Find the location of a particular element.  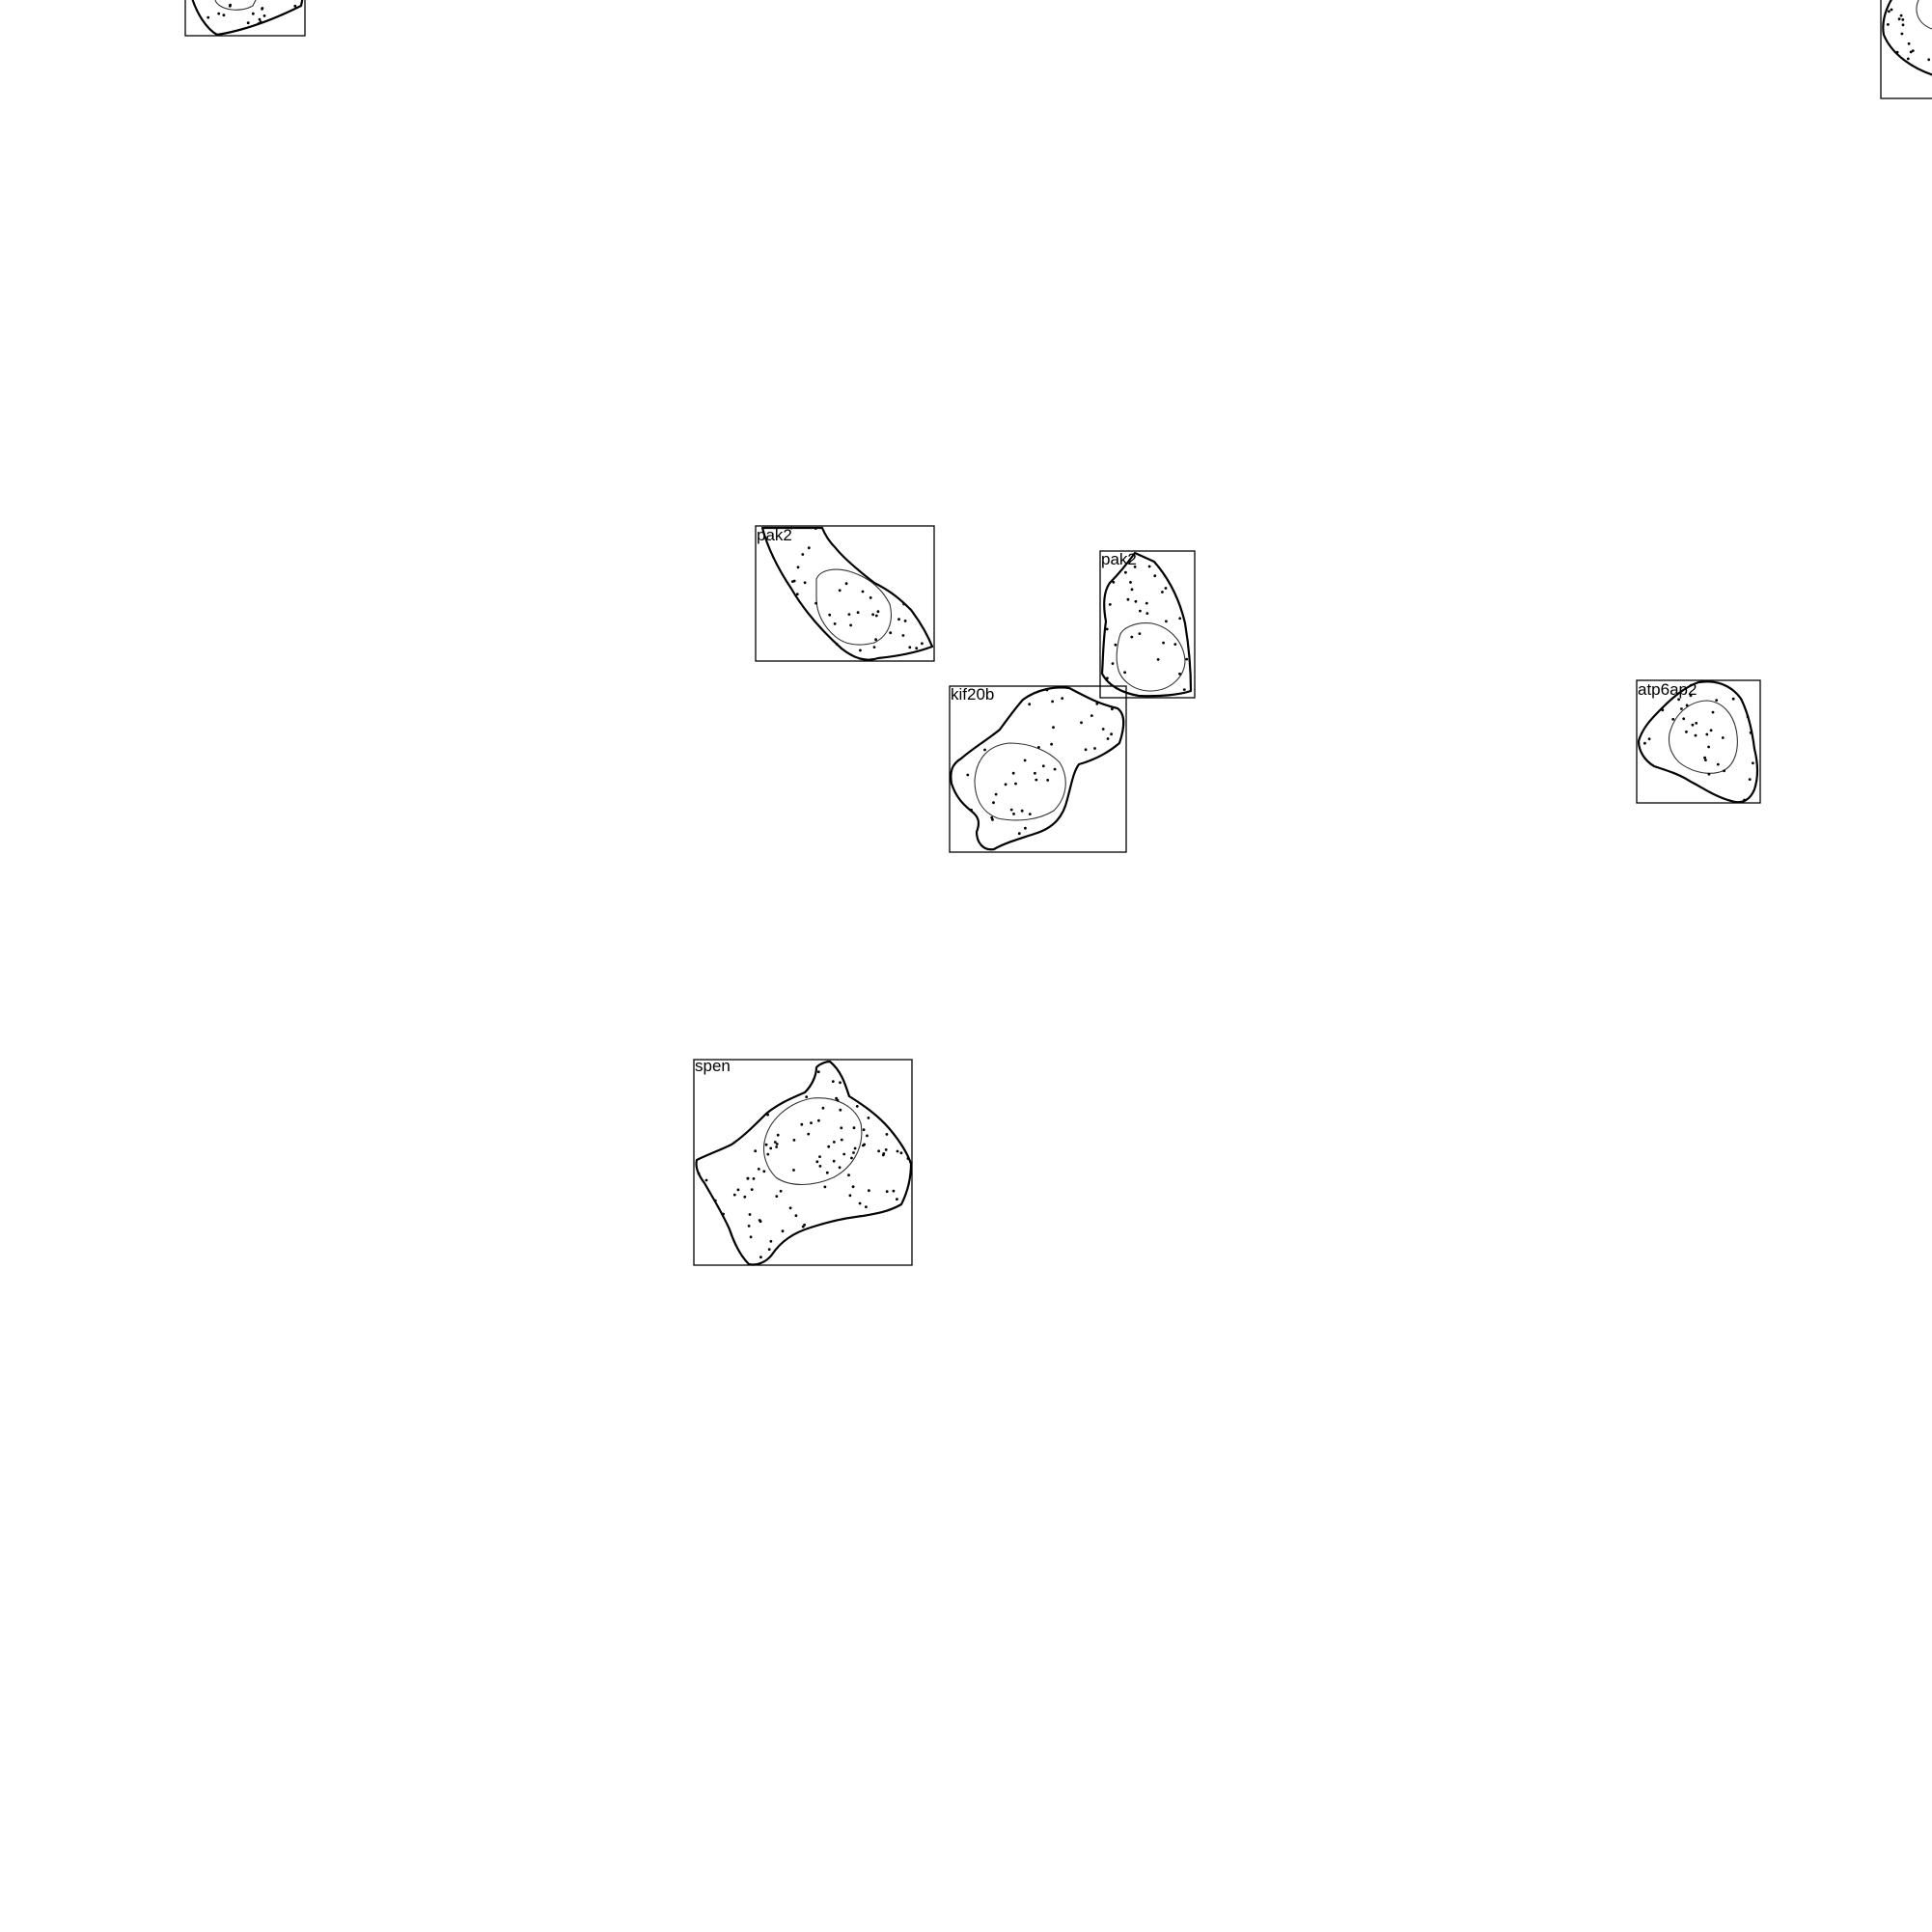

spot-group is located at coordinates (1147, 628).